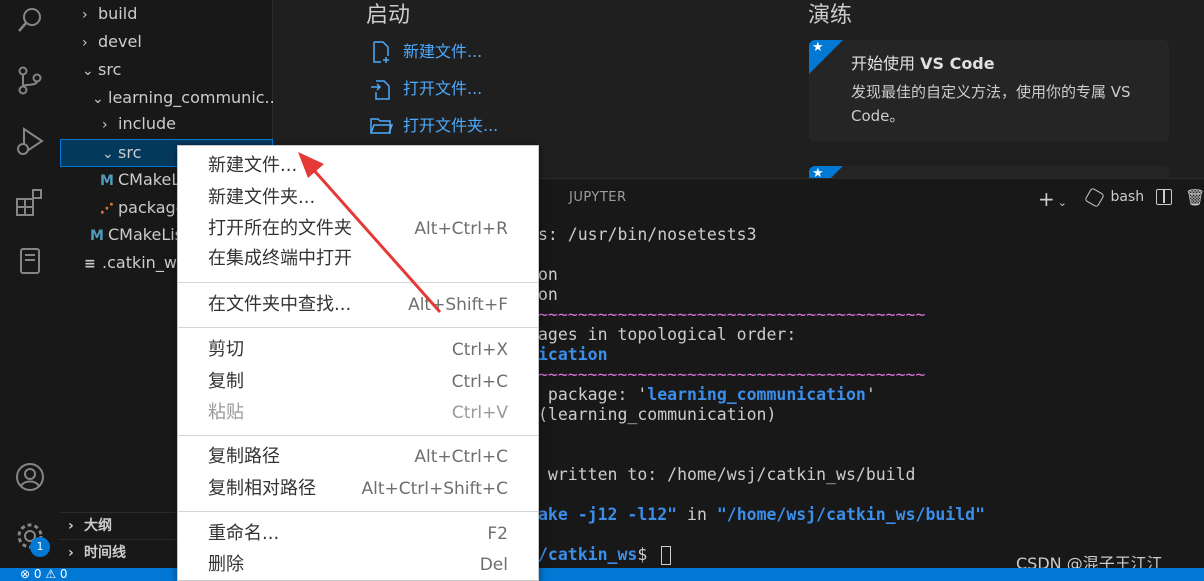 Image resolution: width=1204 pixels, height=581 pixels. I want to click on menu-item-cut: 剪切 Ctrl+X, so click(358, 350).